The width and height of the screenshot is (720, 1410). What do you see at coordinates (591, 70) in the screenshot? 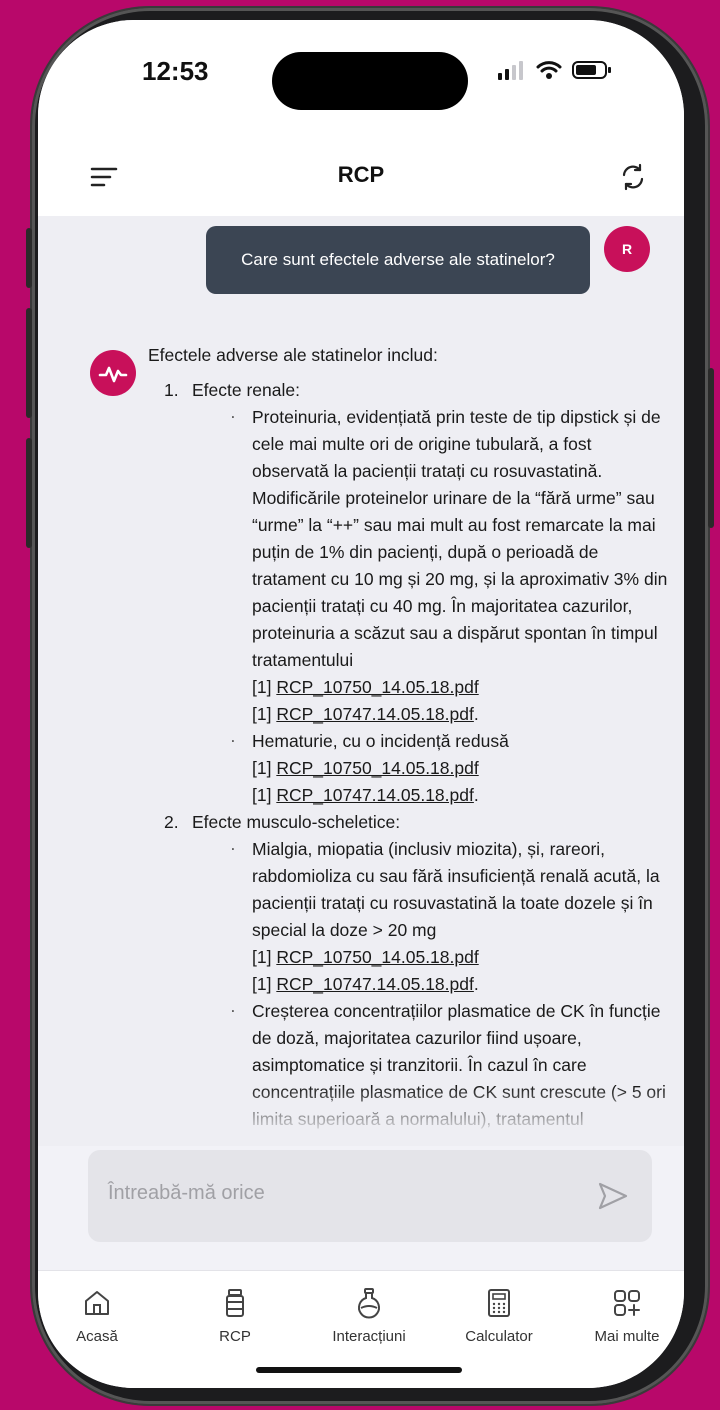
I see `battery-icon` at bounding box center [591, 70].